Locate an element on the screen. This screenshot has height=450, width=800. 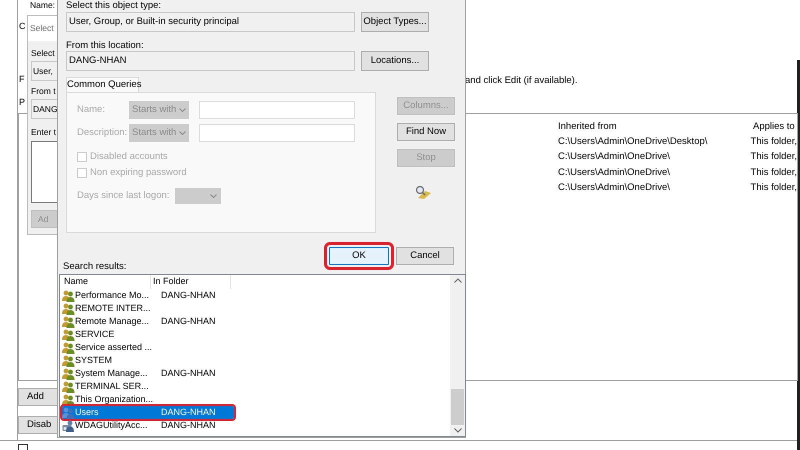
column-header: In Folder is located at coordinates (191, 282).